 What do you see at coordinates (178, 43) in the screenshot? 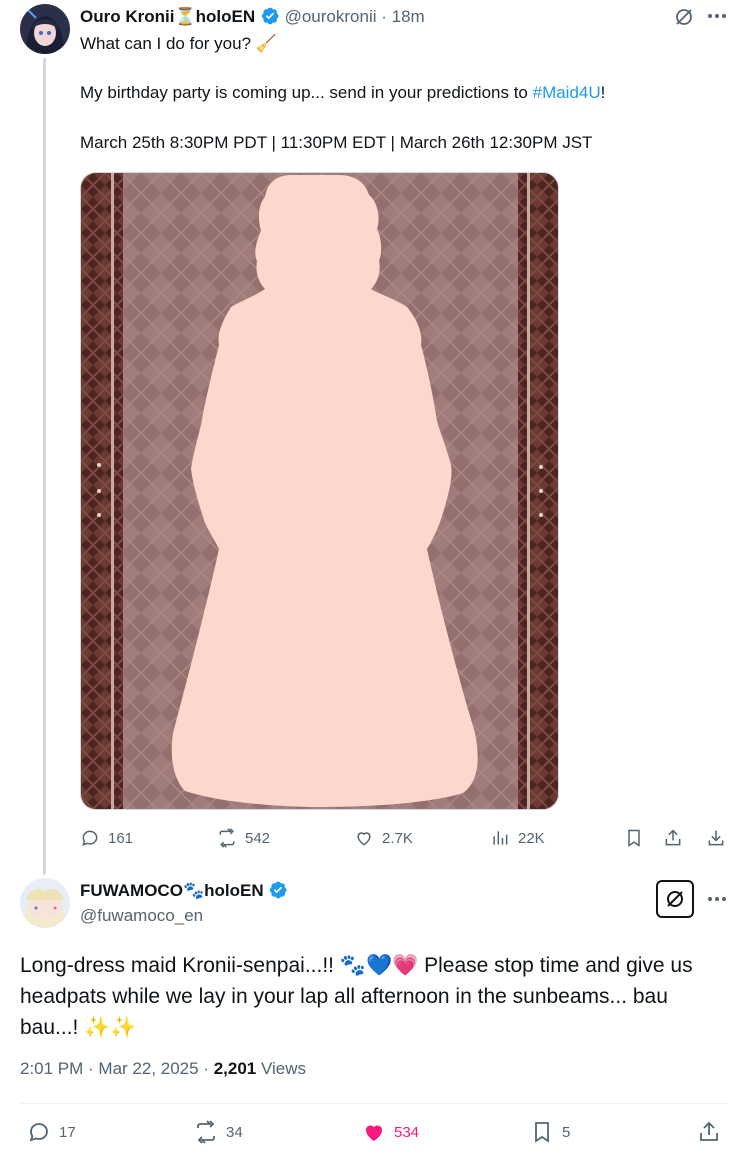
I see `post-line-1: What can I do for you? 🧹` at bounding box center [178, 43].